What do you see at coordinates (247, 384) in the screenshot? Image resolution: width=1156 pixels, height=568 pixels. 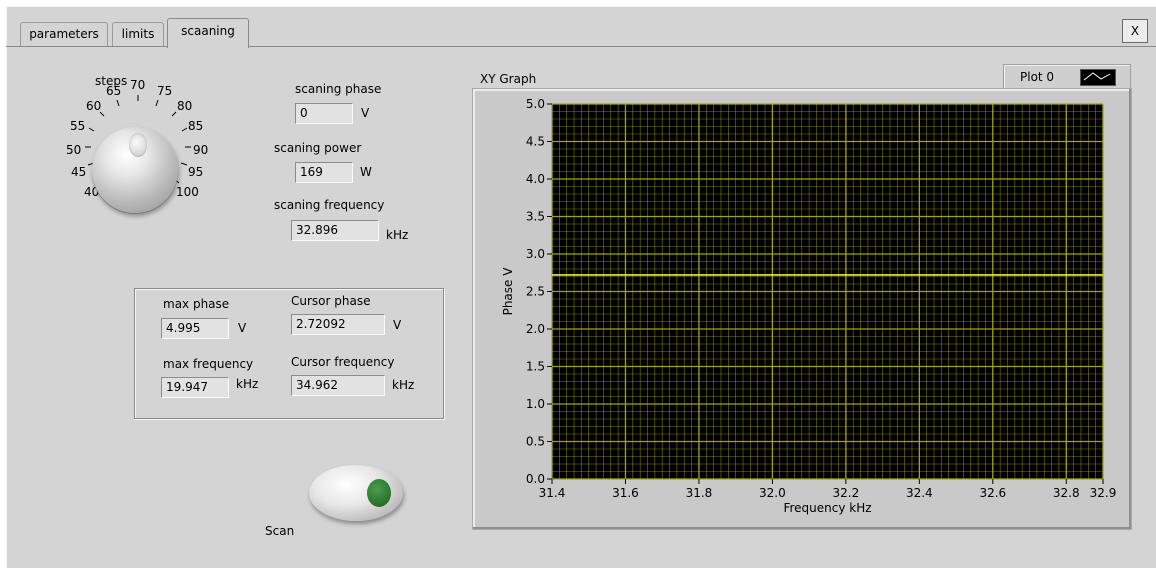 I see `max-frequency-unit: kHz` at bounding box center [247, 384].